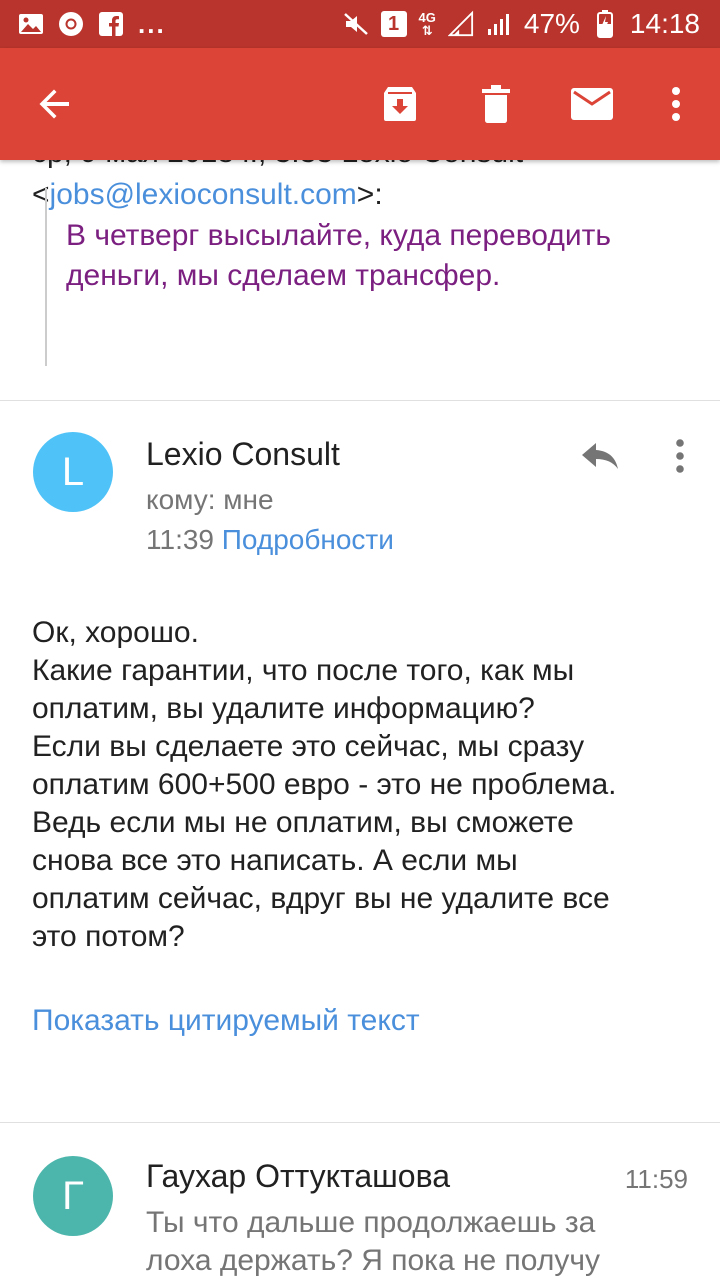 The image size is (720, 1280). Describe the element at coordinates (203, 194) in the screenshot. I see `sender-email-link: jobs@lexioconsult.com` at that location.